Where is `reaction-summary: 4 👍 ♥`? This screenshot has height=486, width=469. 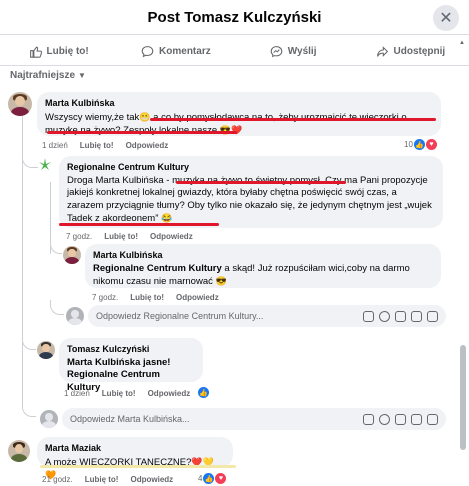
reaction-summary: 4 👍 ♥ is located at coordinates (212, 478).